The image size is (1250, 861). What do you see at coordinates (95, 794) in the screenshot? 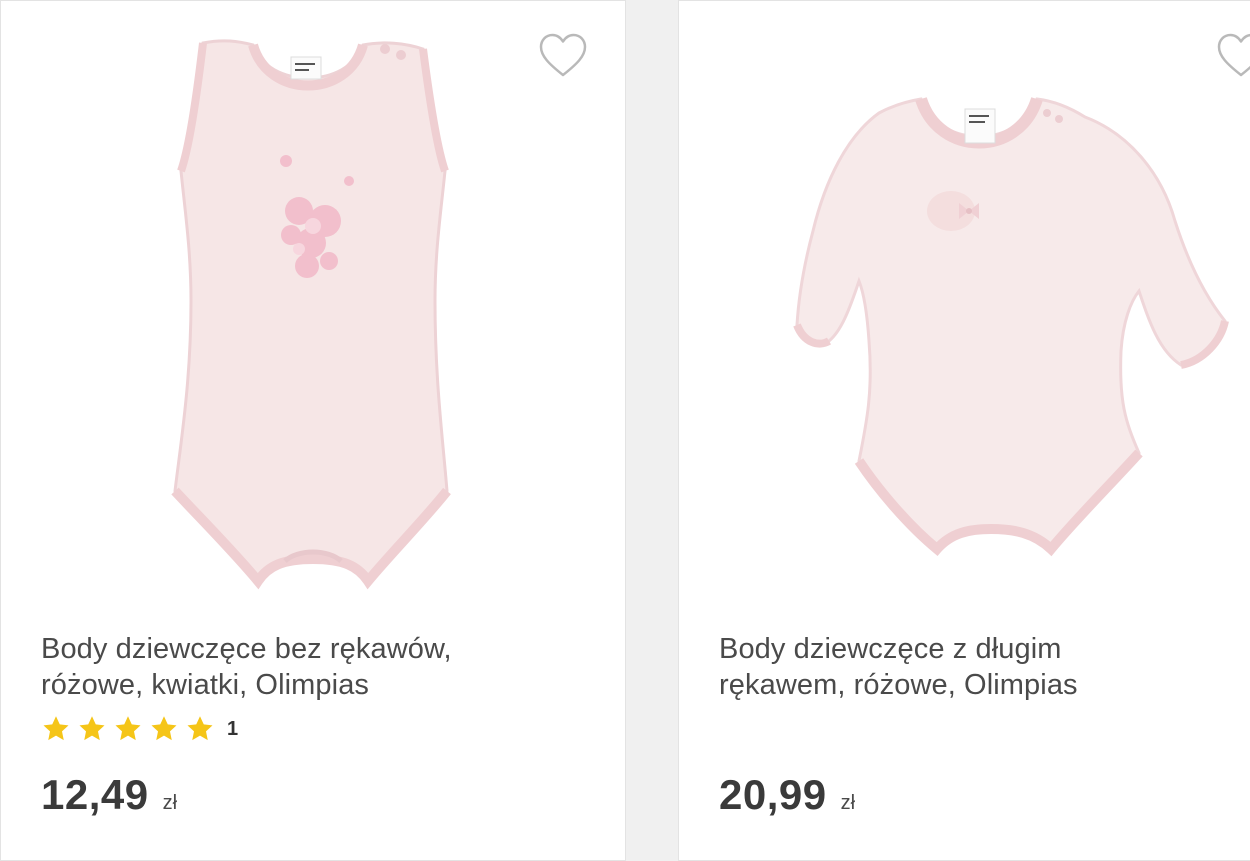
I see `price-value: 12,49` at bounding box center [95, 794].